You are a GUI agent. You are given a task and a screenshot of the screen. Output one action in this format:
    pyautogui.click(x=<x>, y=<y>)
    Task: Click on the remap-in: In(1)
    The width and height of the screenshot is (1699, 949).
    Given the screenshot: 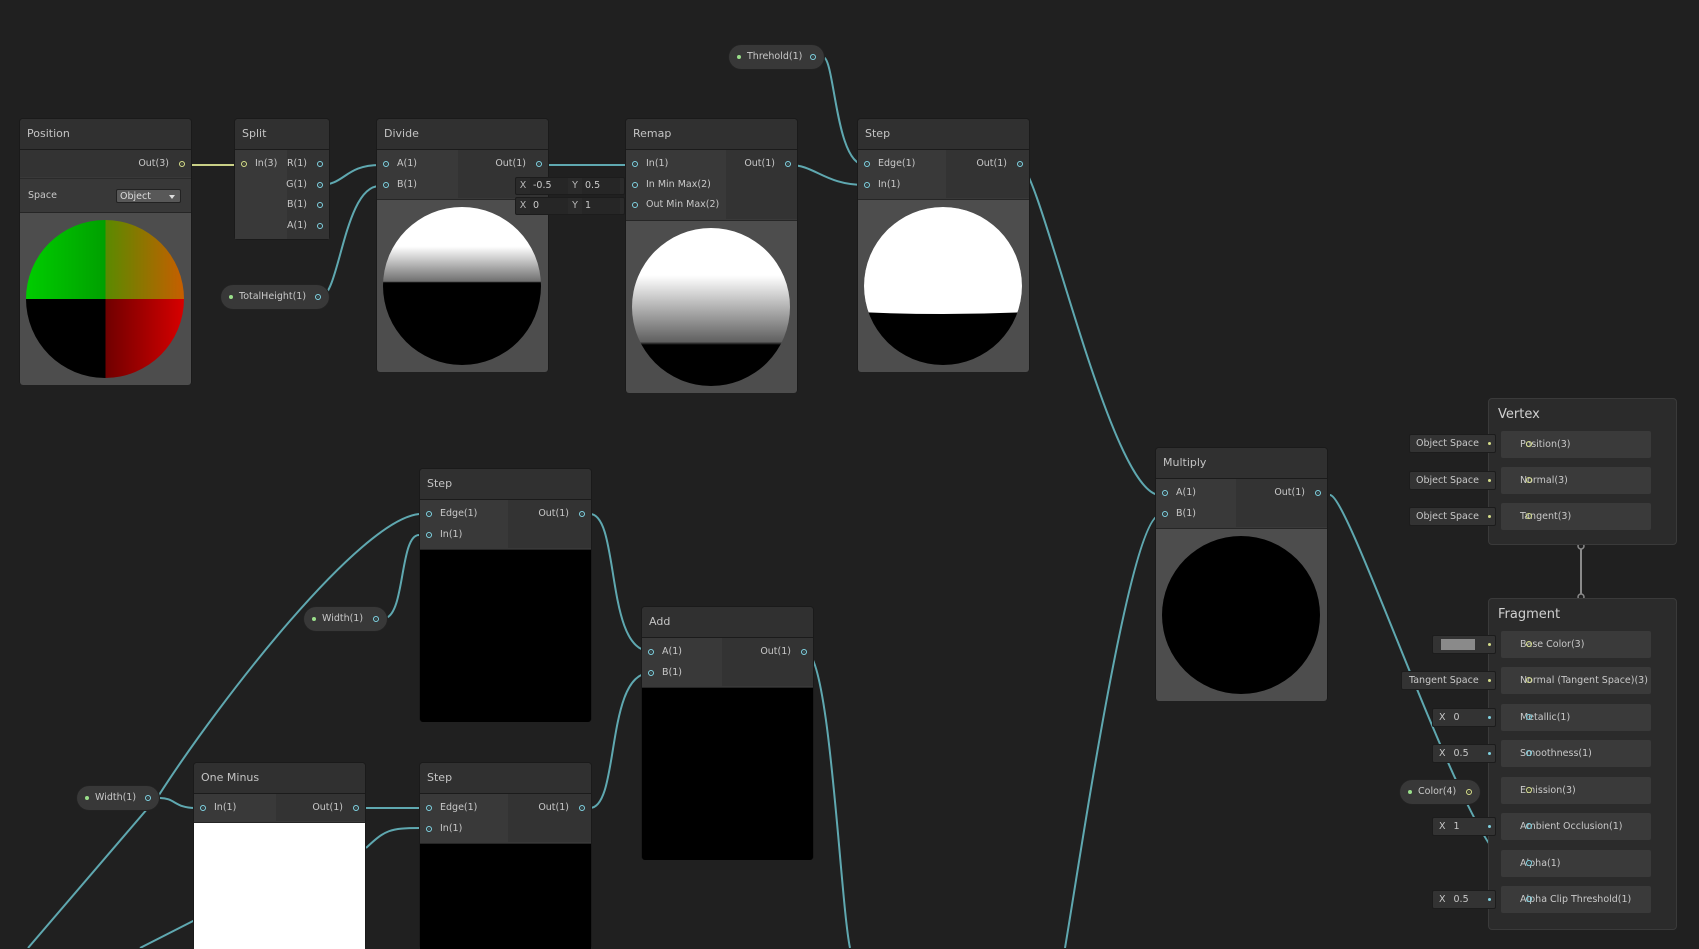 What is the action you would take?
    pyautogui.click(x=657, y=164)
    